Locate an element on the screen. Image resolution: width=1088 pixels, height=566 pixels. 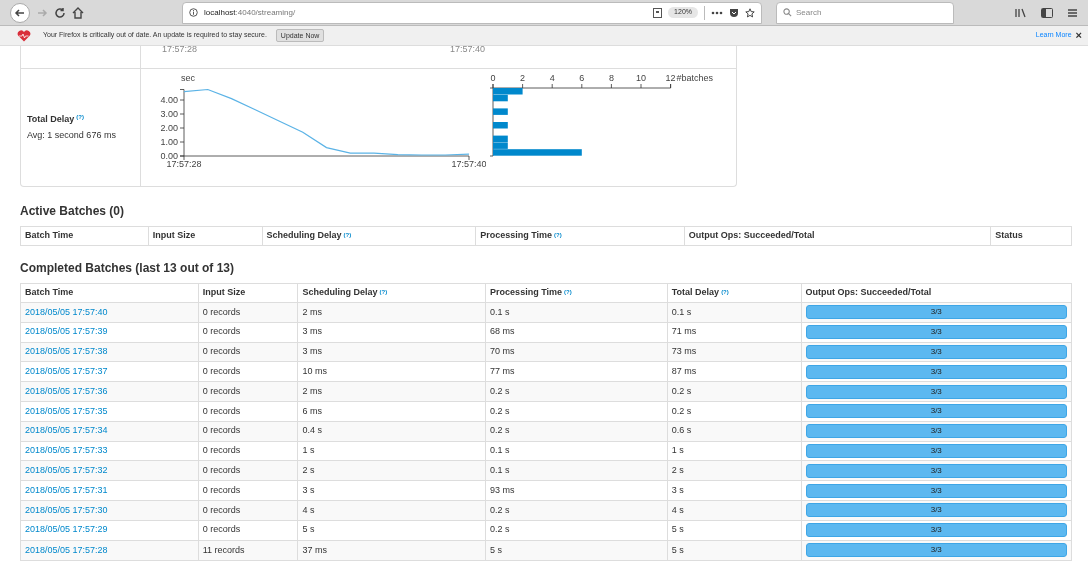
axis-label: 17:57:28 is located at coordinates (180, 51).